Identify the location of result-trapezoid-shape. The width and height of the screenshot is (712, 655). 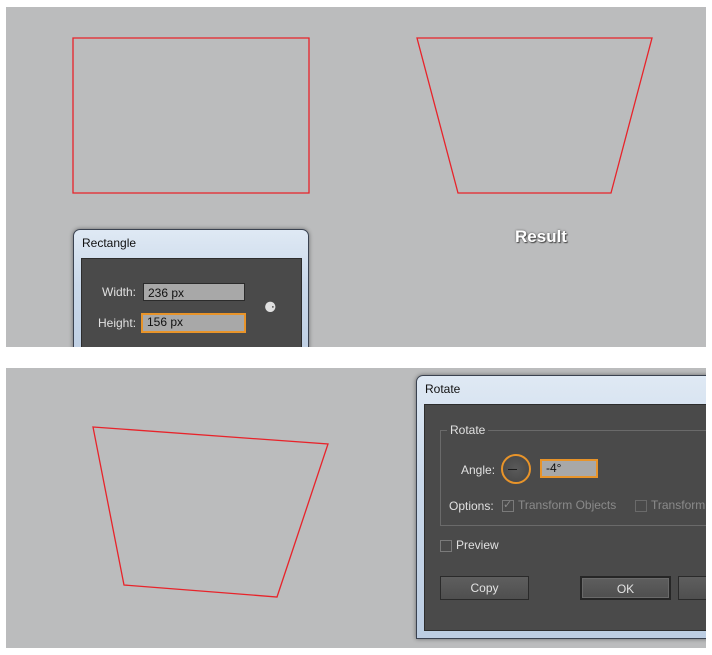
(534, 115).